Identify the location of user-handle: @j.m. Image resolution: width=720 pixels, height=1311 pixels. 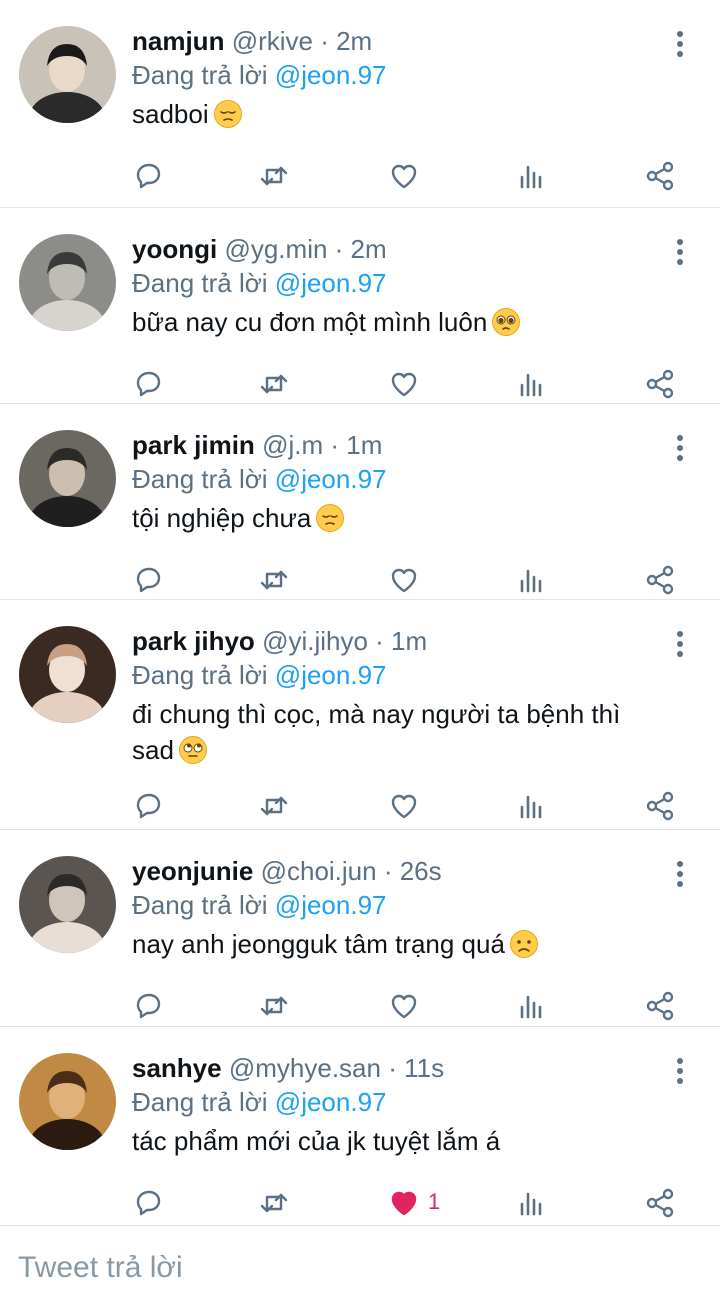
(292, 445).